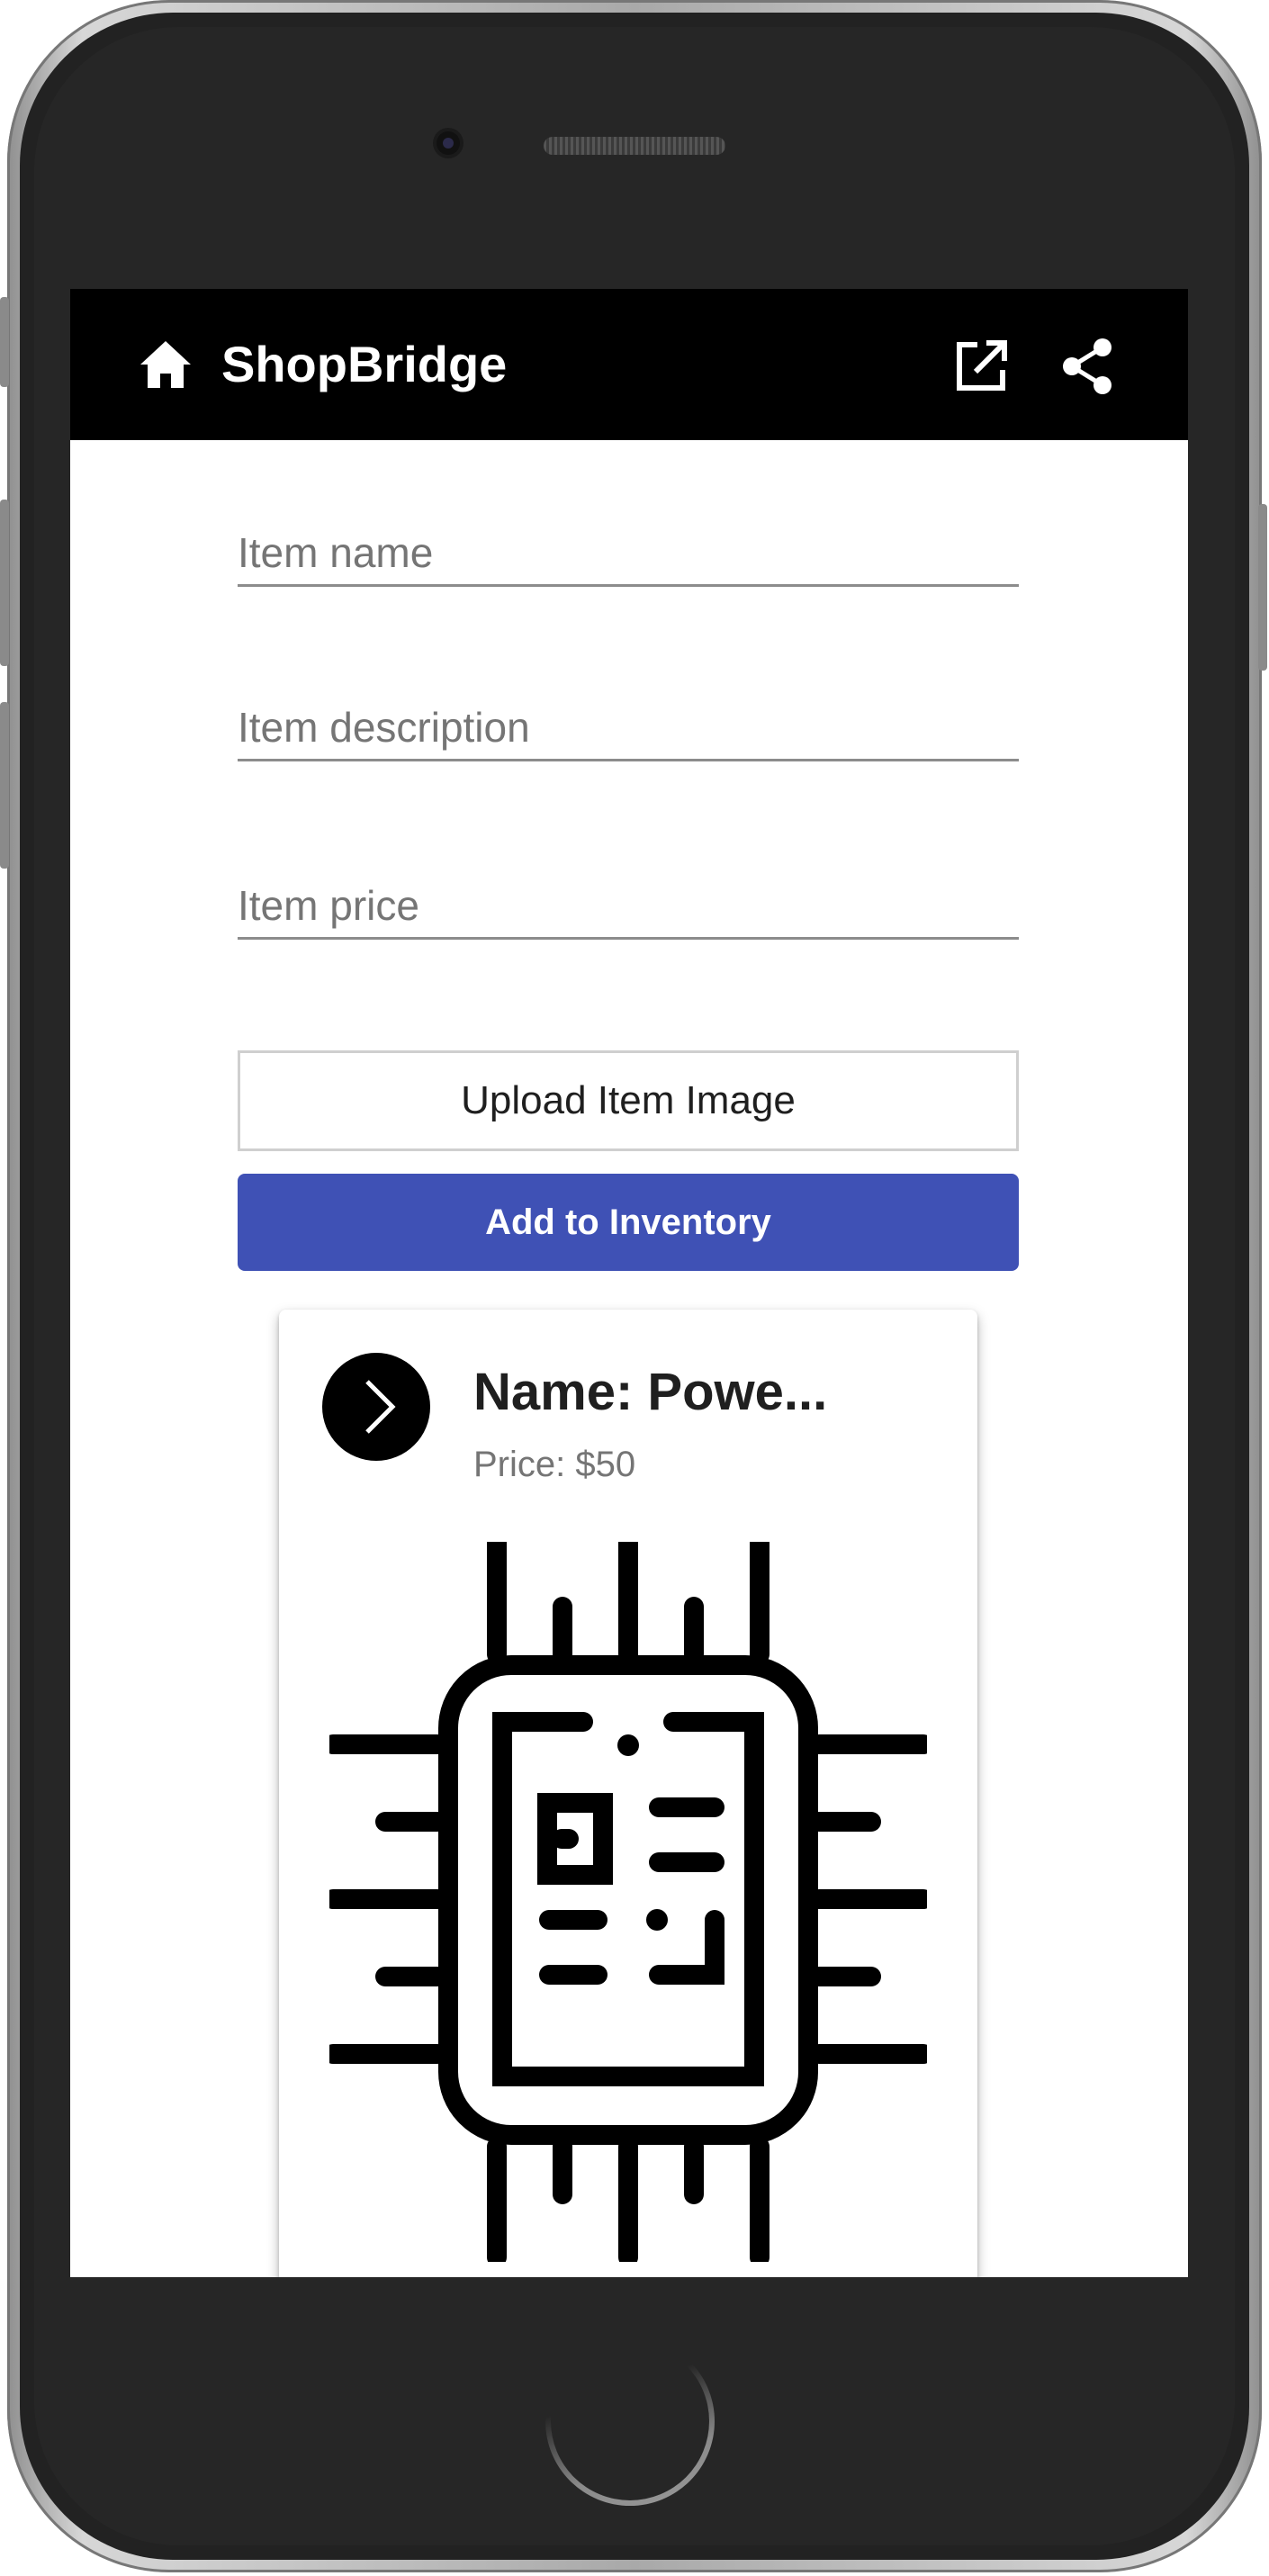  What do you see at coordinates (1087, 366) in the screenshot?
I see `share-icon` at bounding box center [1087, 366].